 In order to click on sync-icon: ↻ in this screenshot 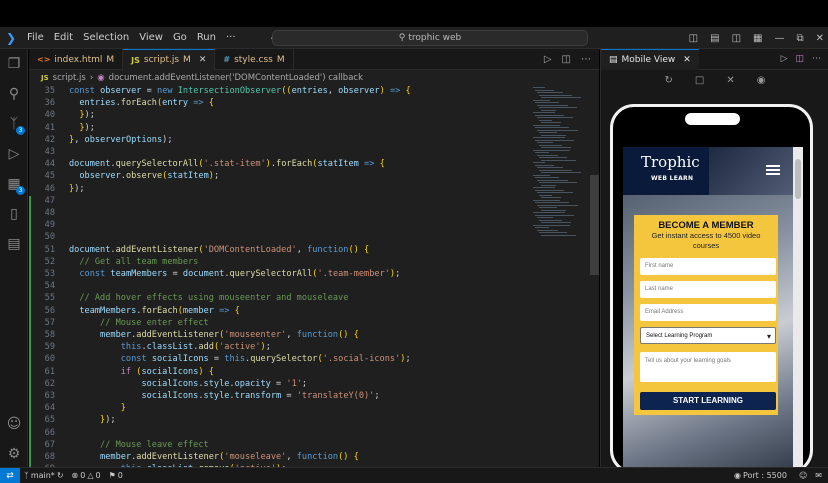, I will do `click(60, 475)`.